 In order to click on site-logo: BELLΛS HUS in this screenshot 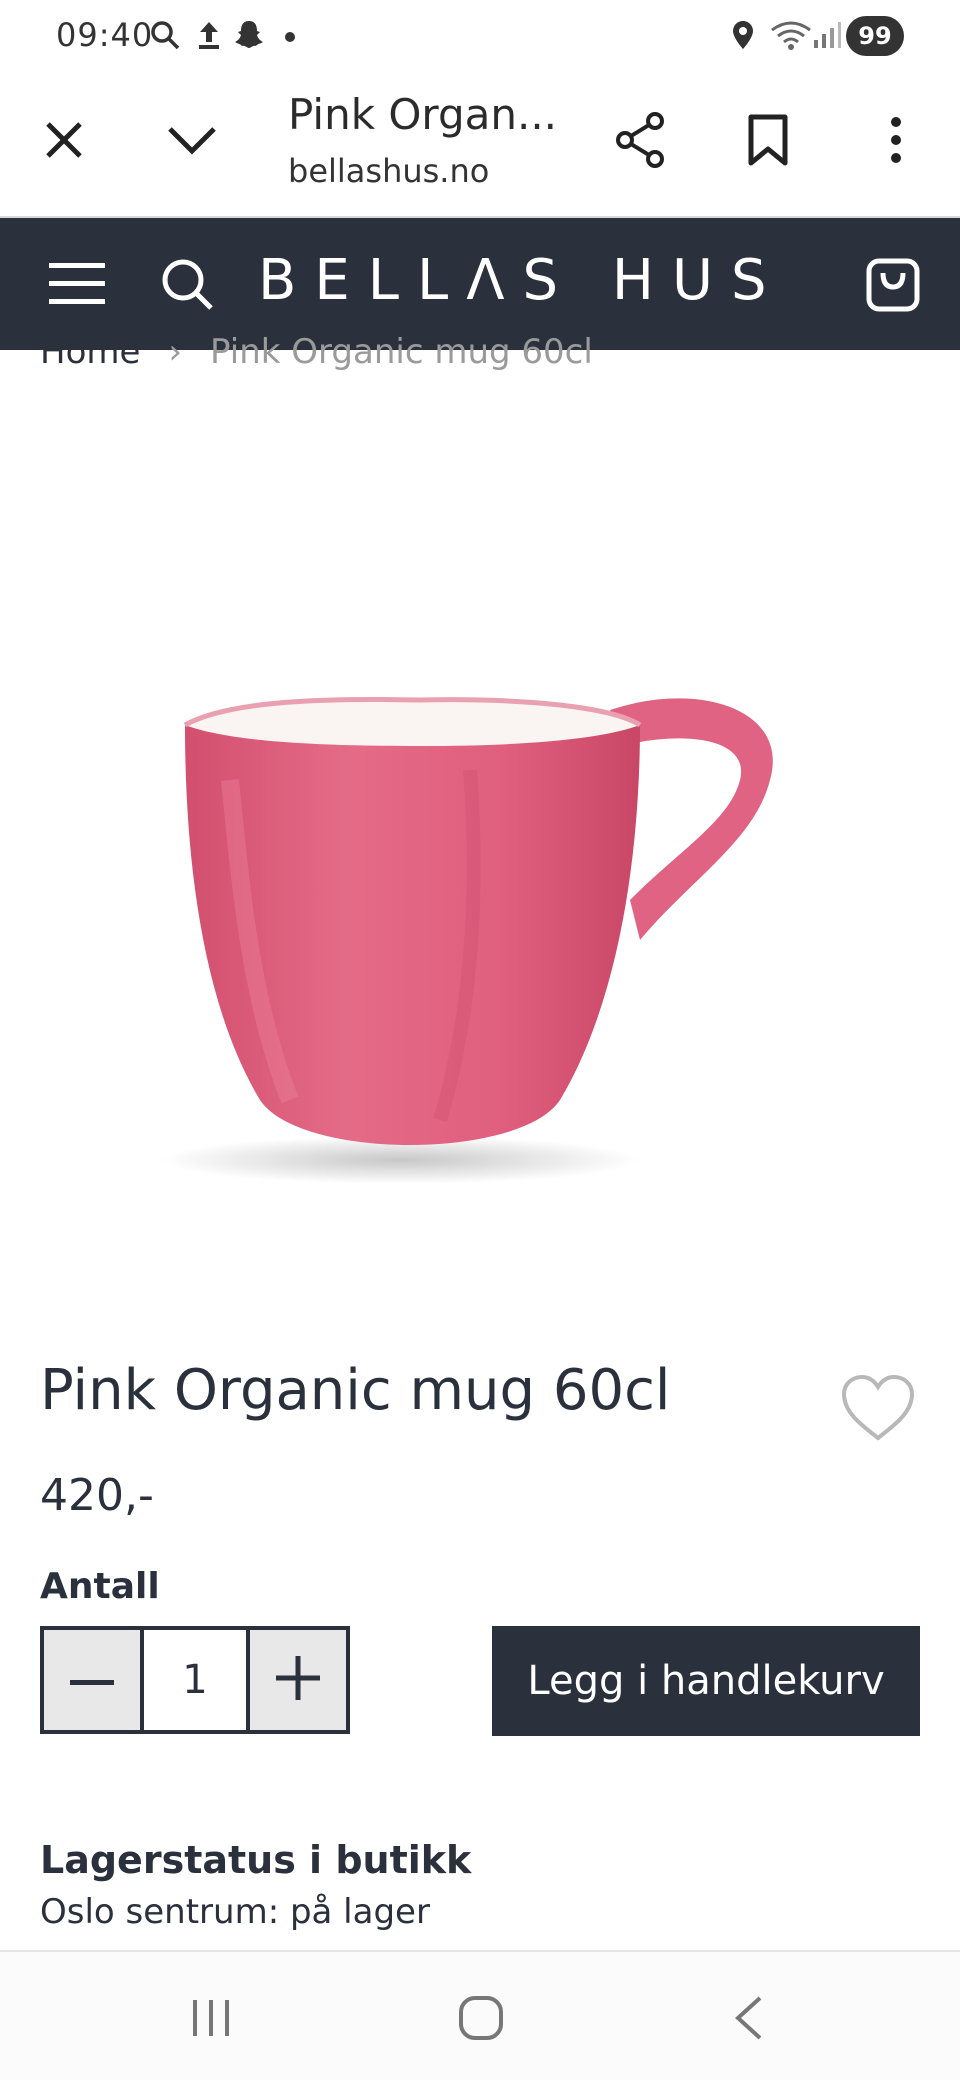, I will do `click(521, 280)`.